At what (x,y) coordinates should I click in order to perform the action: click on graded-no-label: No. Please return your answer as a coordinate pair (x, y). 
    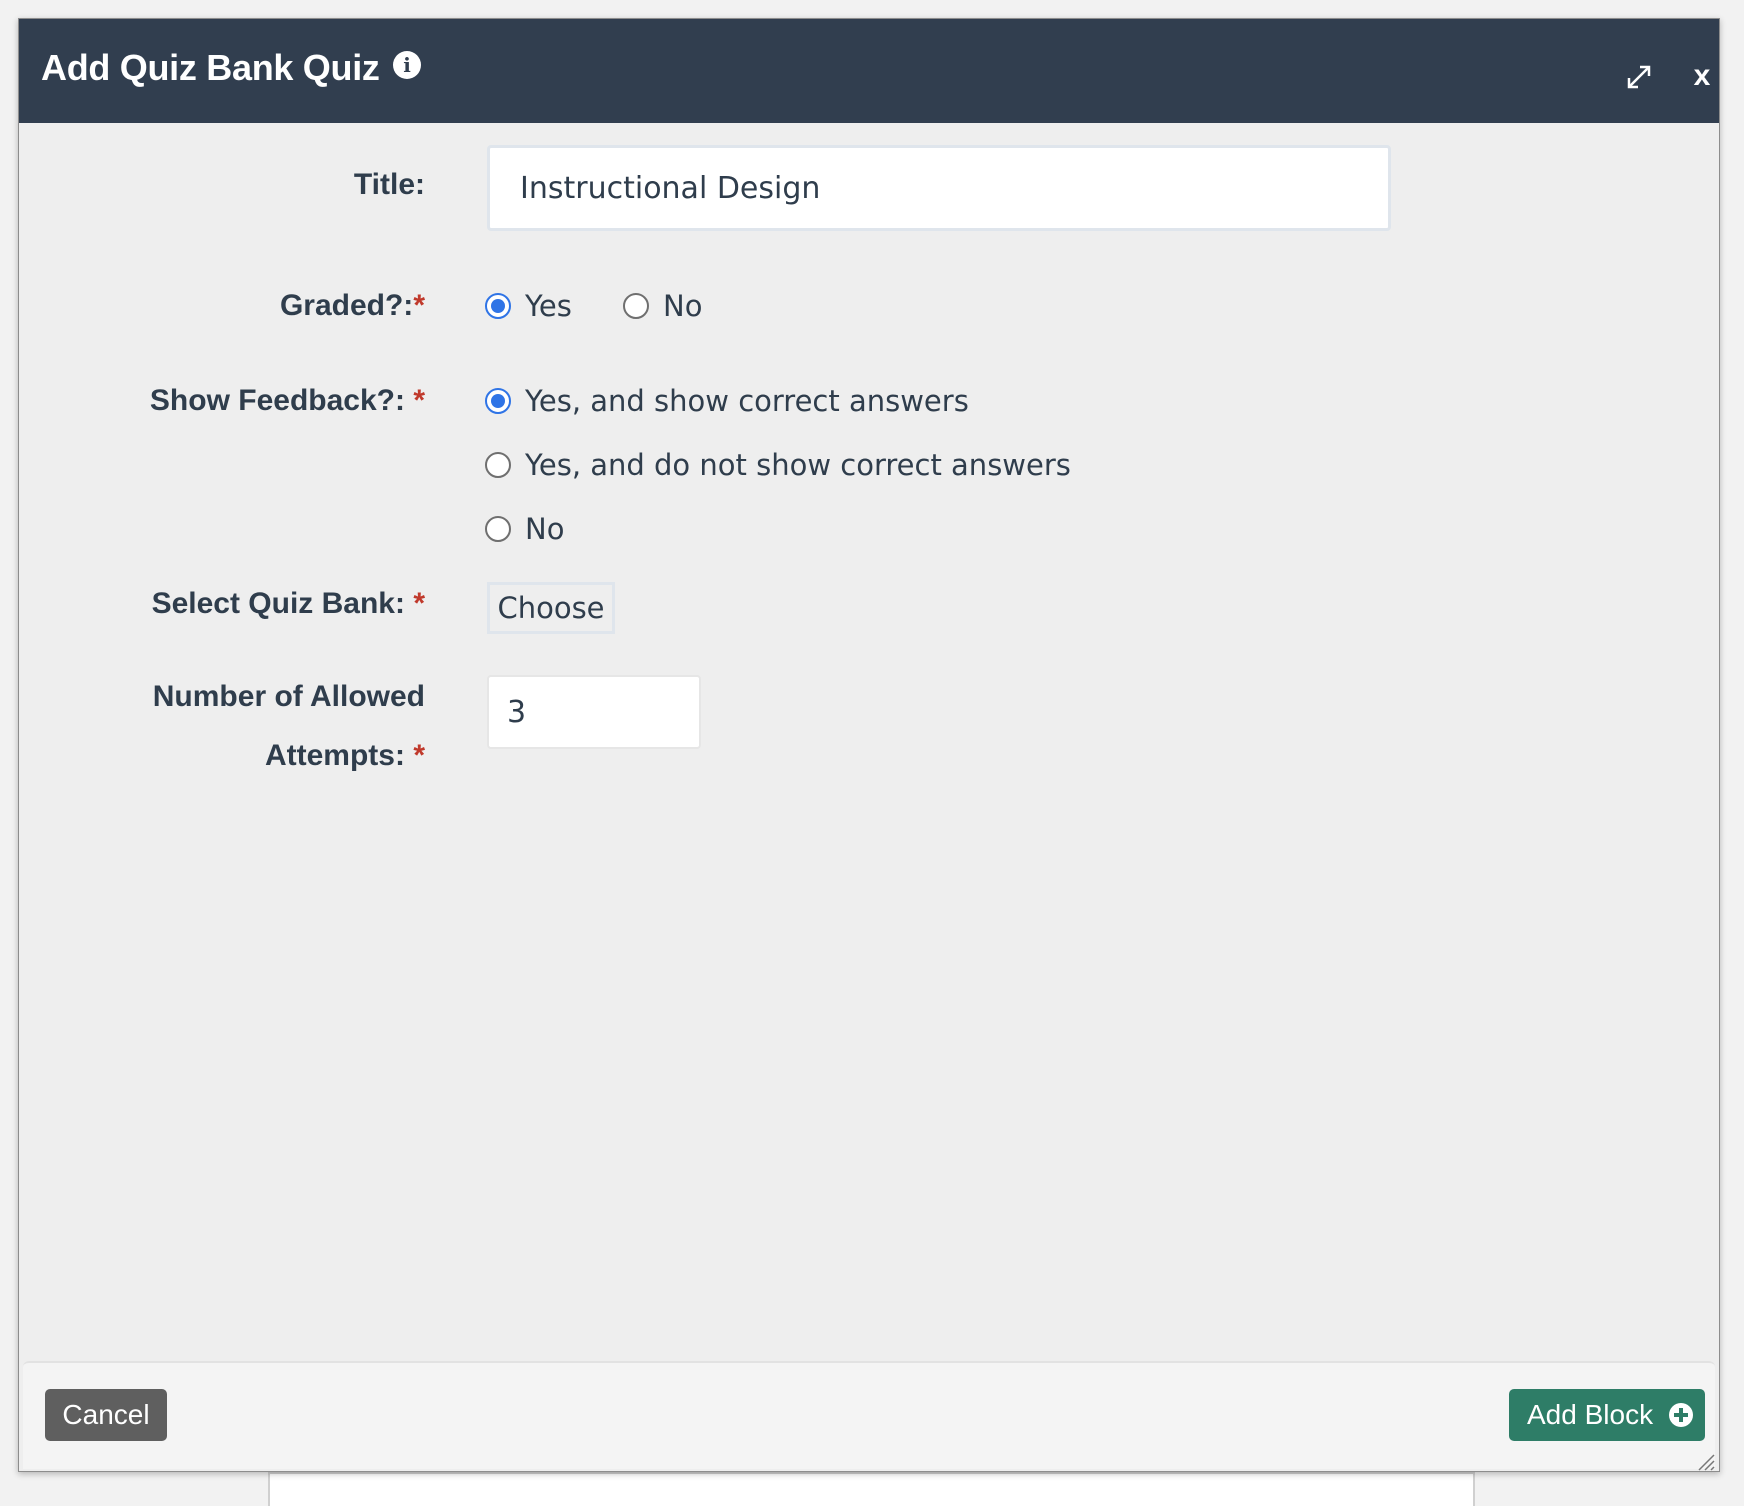
    Looking at the image, I should click on (682, 306).